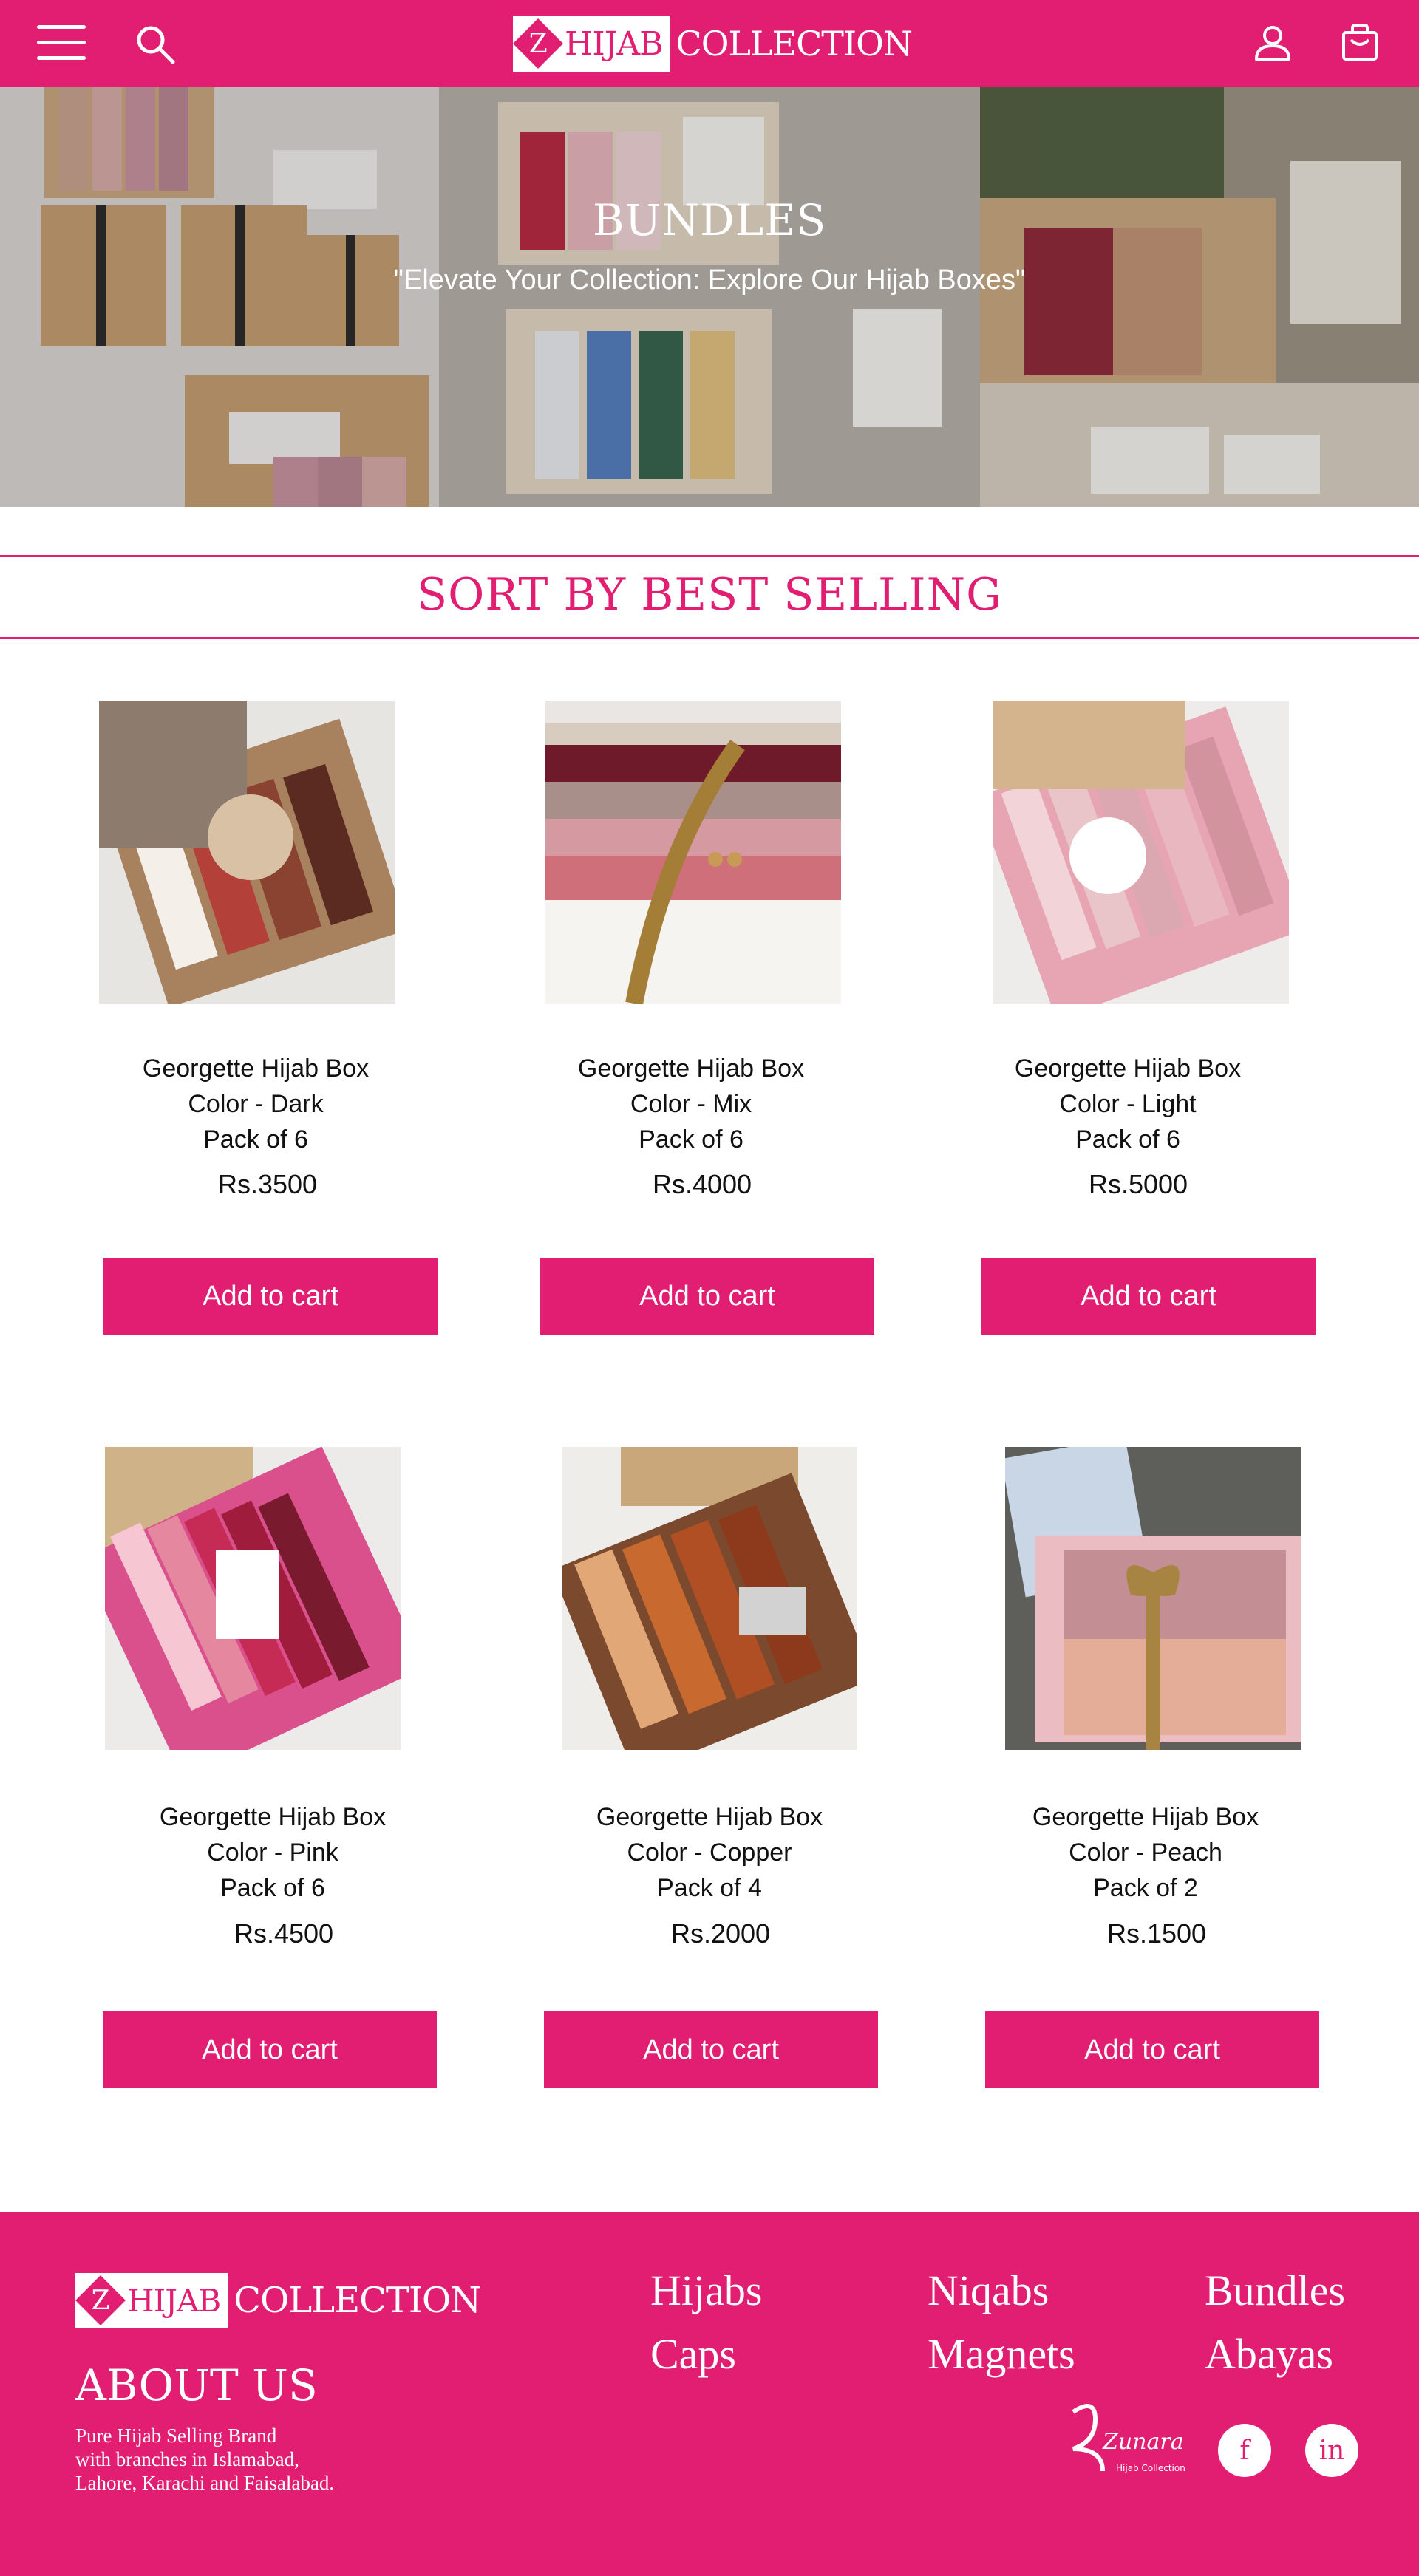  Describe the element at coordinates (1001, 2354) in the screenshot. I see `footer-link-magnets: Magnets` at that location.